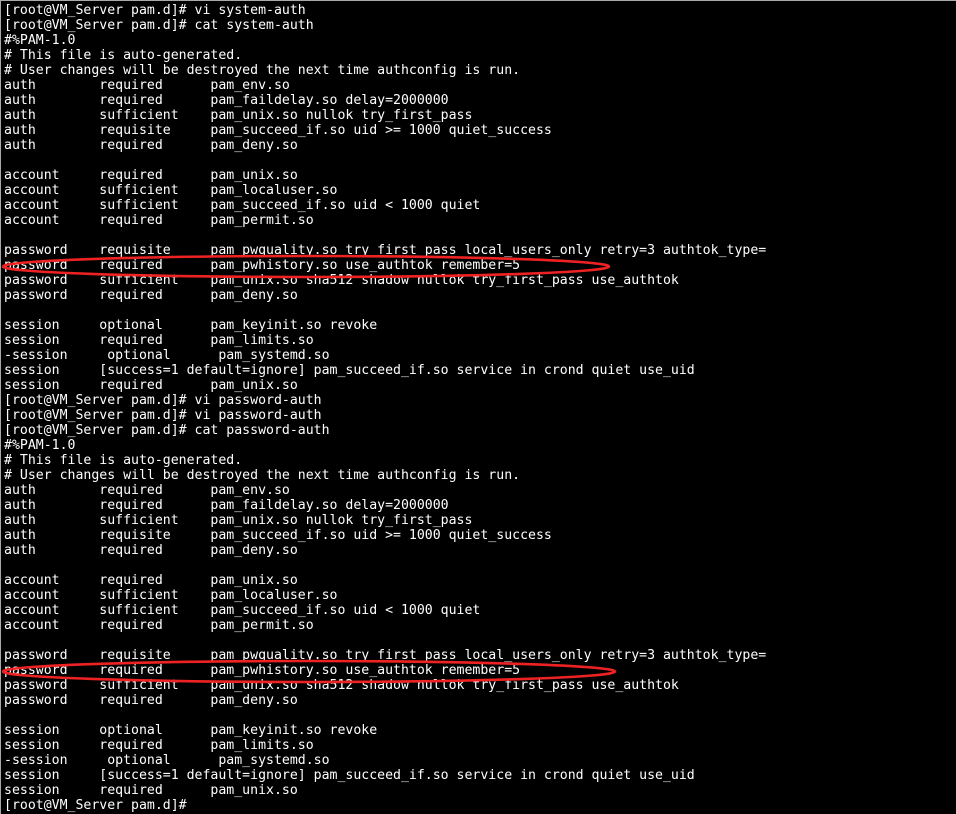  I want to click on terminal-line: [root@VM_Server pam.d]#, so click(95, 805).